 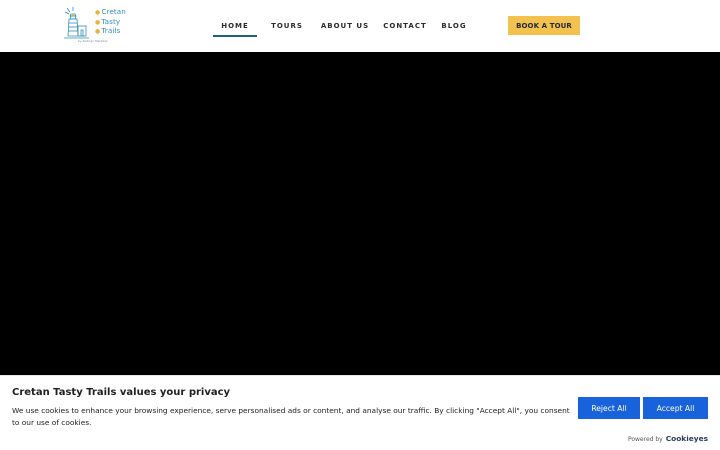 What do you see at coordinates (76, 23) in the screenshot?
I see `lighthouse-icon` at bounding box center [76, 23].